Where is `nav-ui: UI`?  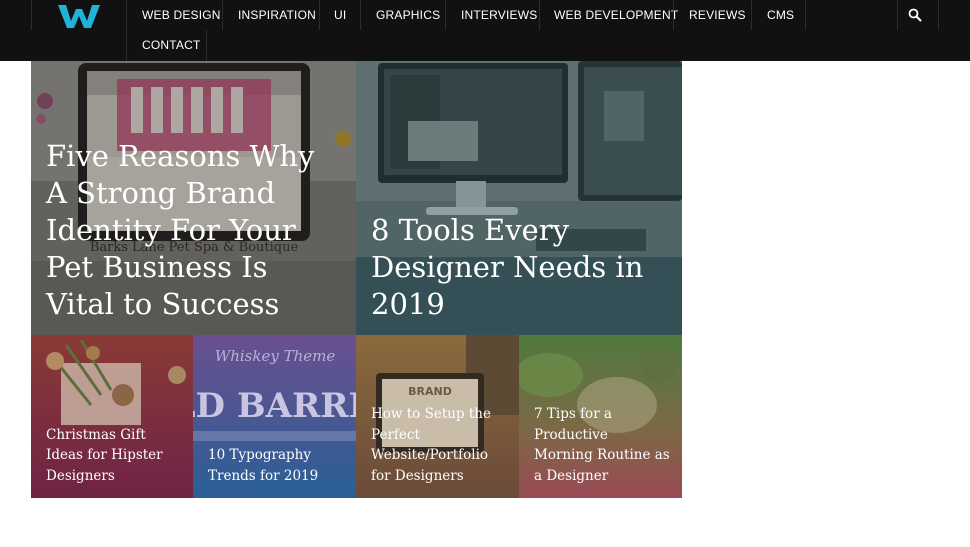 nav-ui: UI is located at coordinates (340, 15).